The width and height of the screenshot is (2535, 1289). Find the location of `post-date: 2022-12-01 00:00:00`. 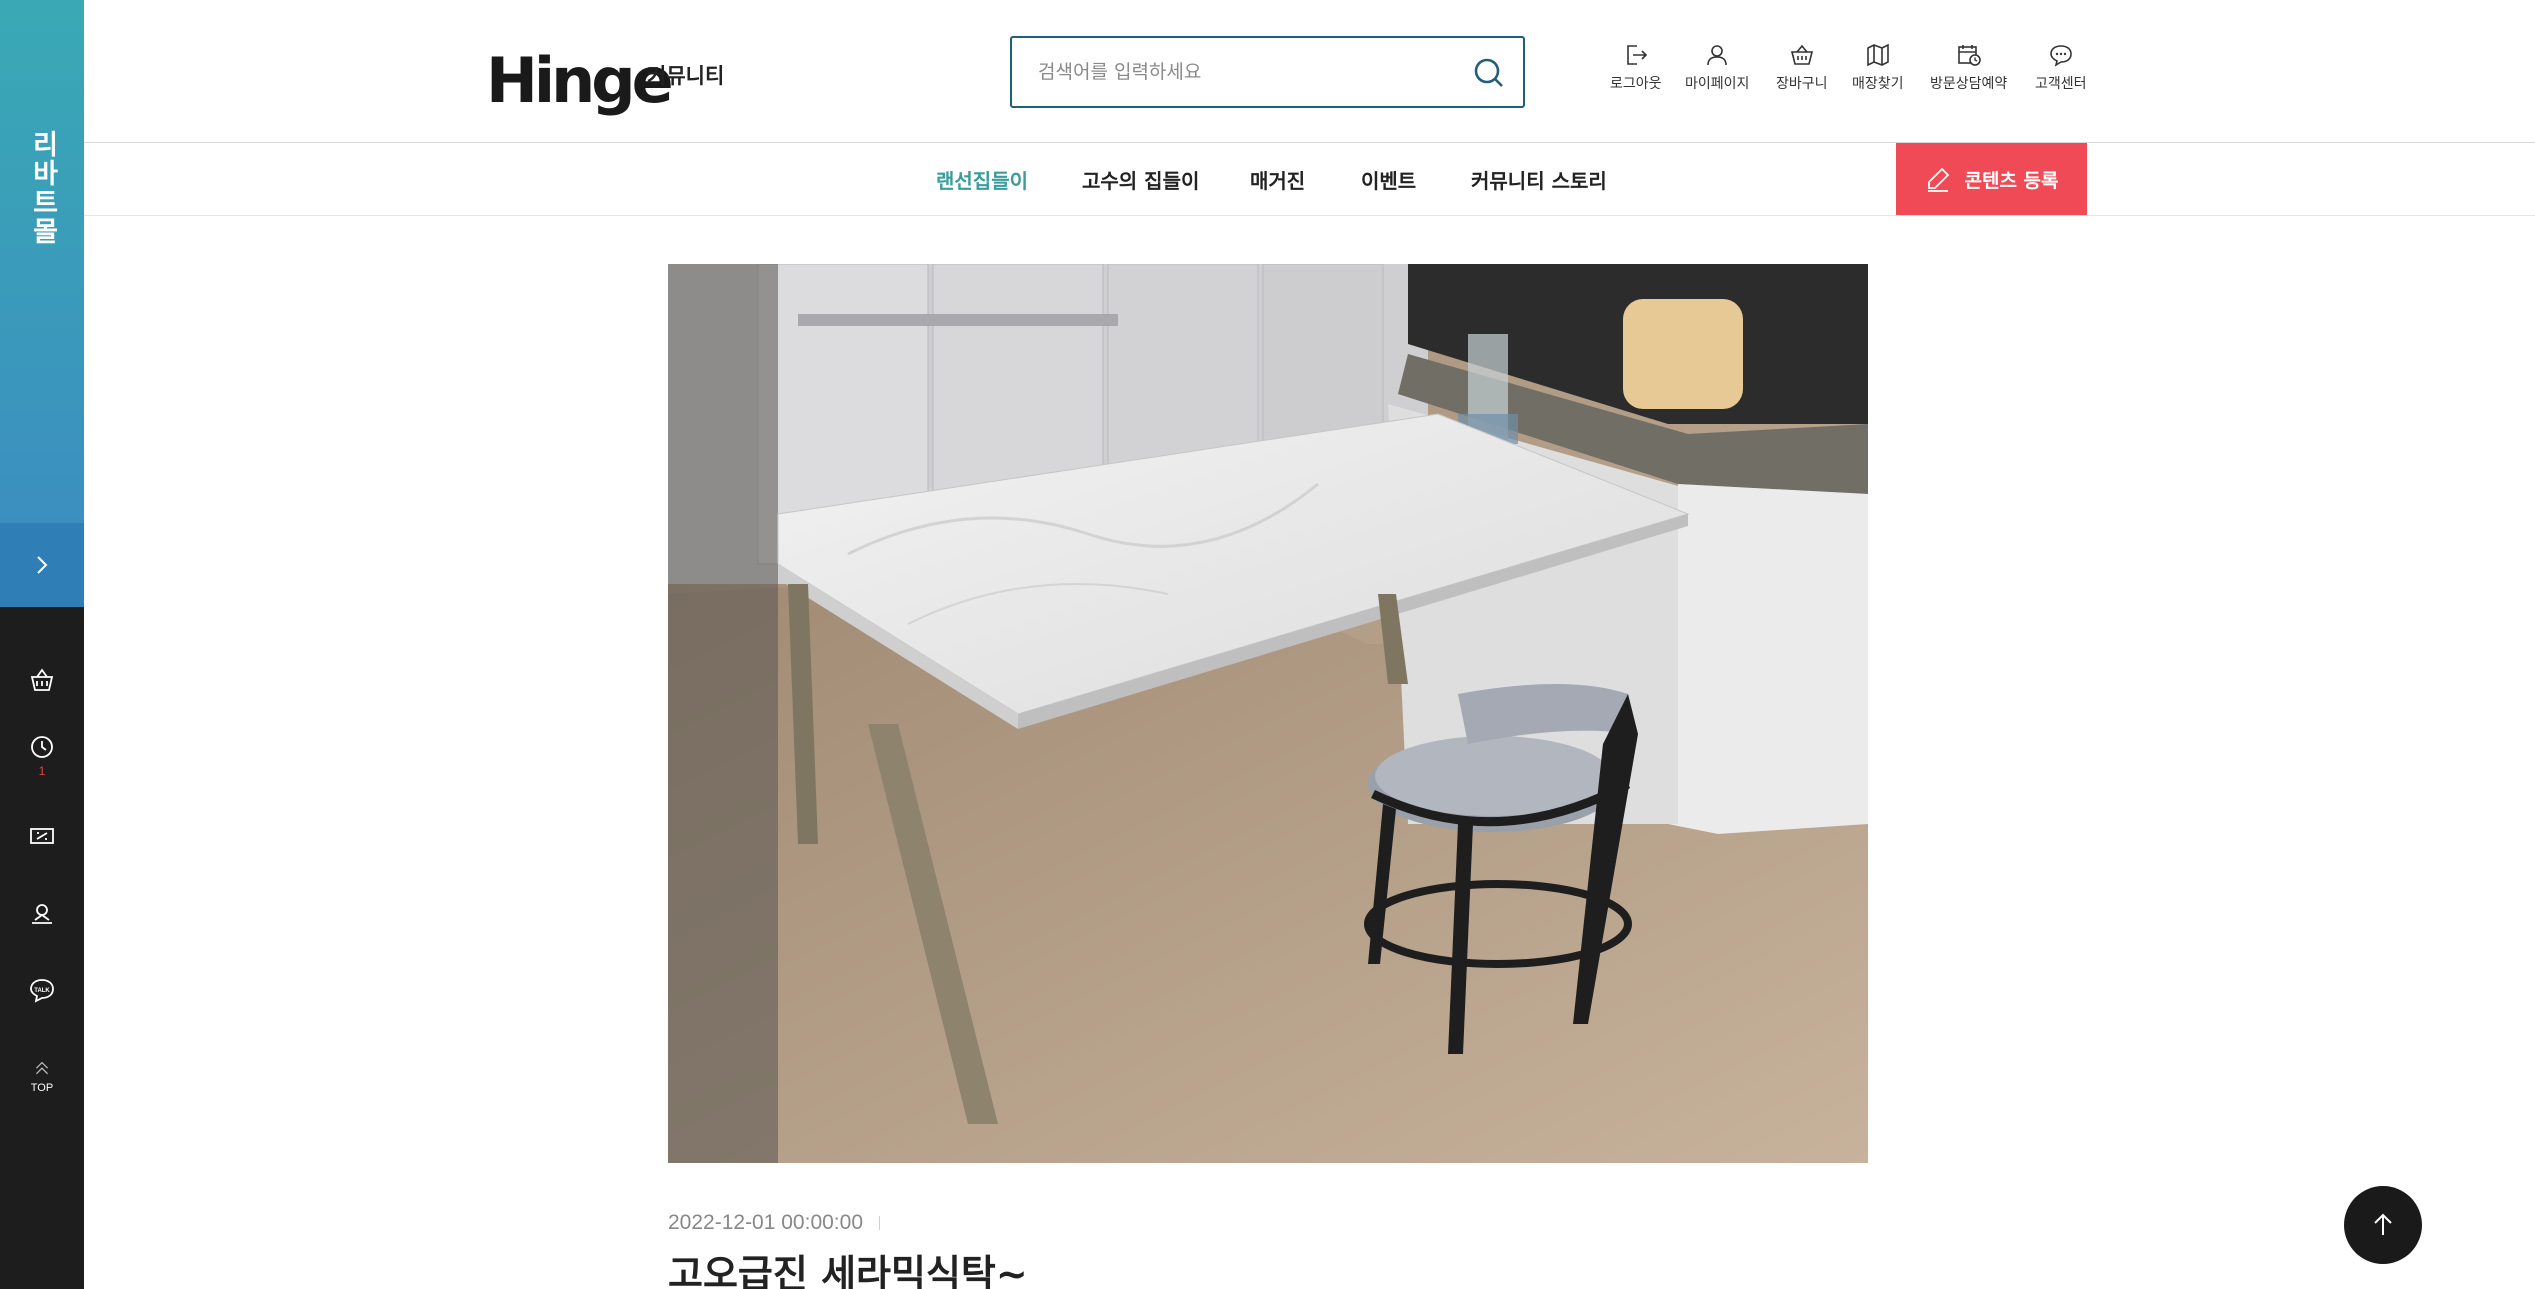

post-date: 2022-12-01 00:00:00 is located at coordinates (765, 1222).